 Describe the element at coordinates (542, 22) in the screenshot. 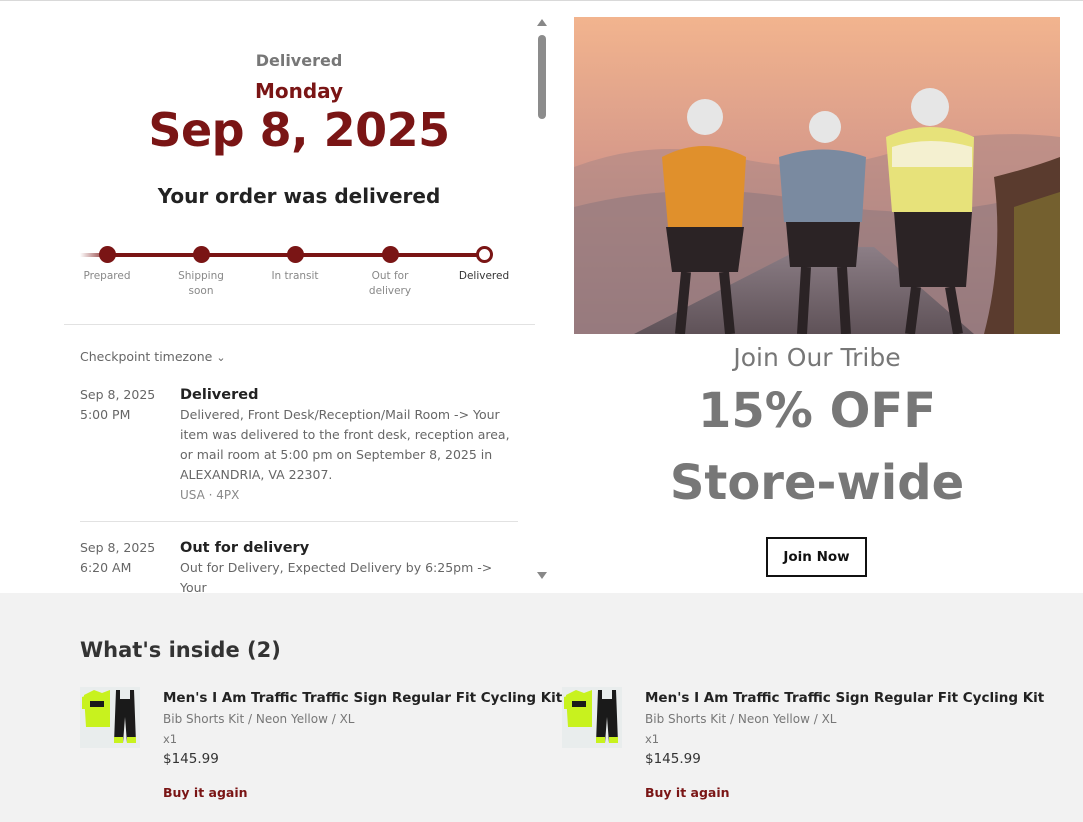

I see `scroll-up-arrow-icon` at that location.